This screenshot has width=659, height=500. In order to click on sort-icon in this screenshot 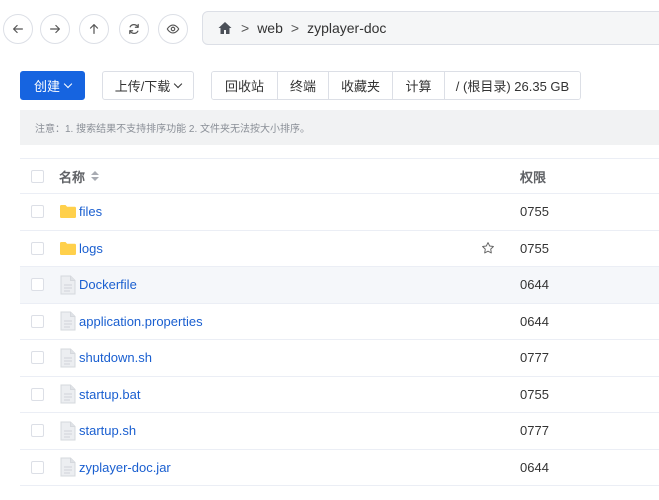, I will do `click(95, 176)`.